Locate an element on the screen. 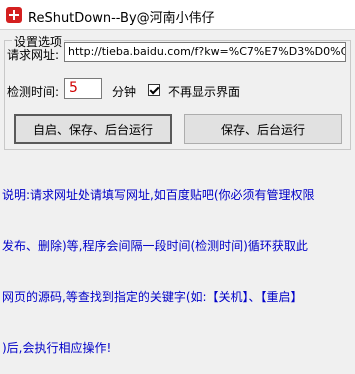  save-run-button: 保存、后台运行 is located at coordinates (263, 129).